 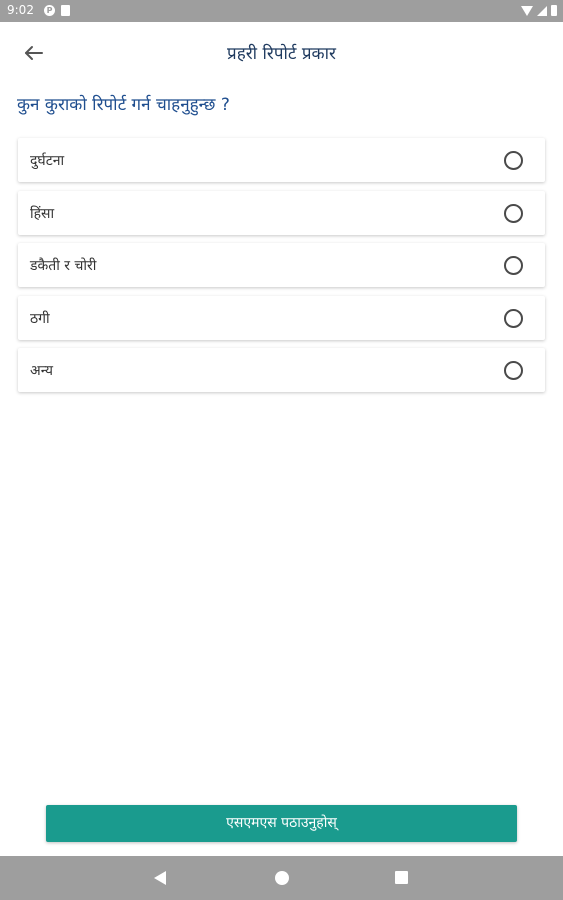 I want to click on status-right-icons, so click(x=539, y=10).